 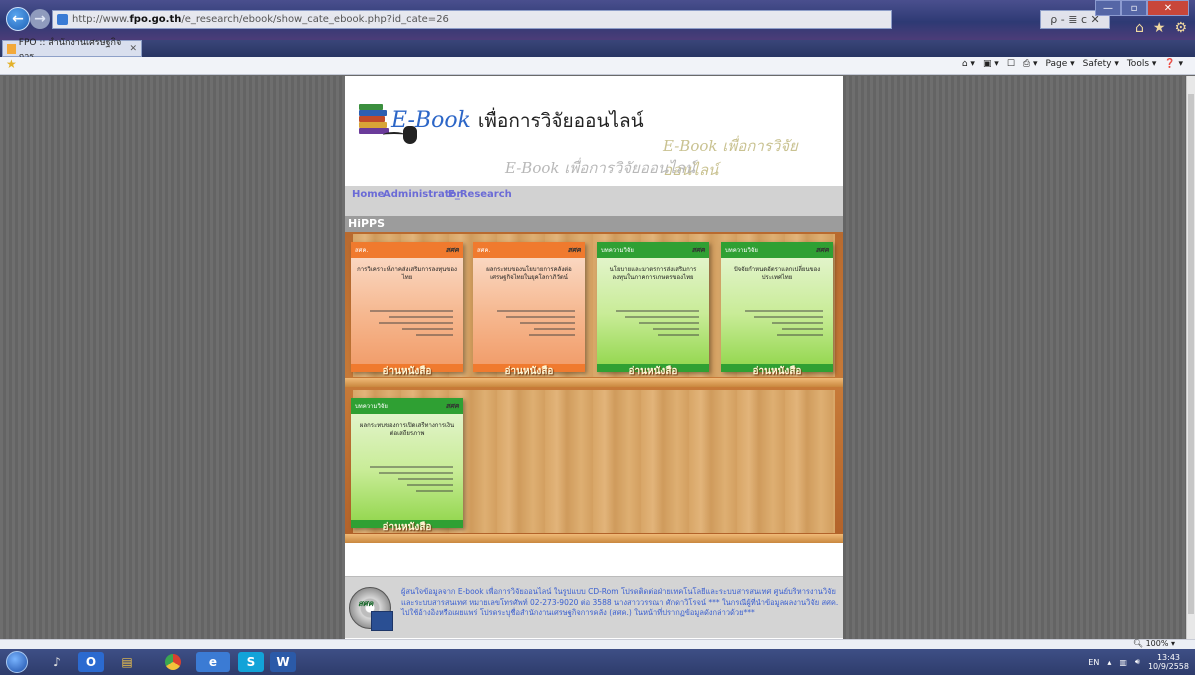 What do you see at coordinates (251, 662) in the screenshot?
I see `taskbar-skype-icon: S` at bounding box center [251, 662].